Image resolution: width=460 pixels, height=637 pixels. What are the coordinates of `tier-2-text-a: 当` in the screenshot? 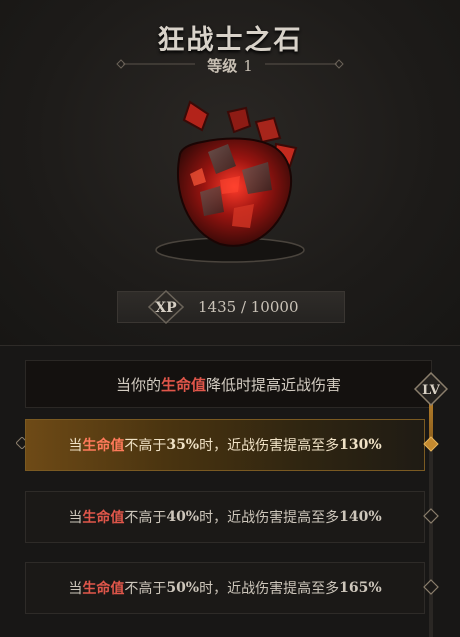 It's located at (75, 518).